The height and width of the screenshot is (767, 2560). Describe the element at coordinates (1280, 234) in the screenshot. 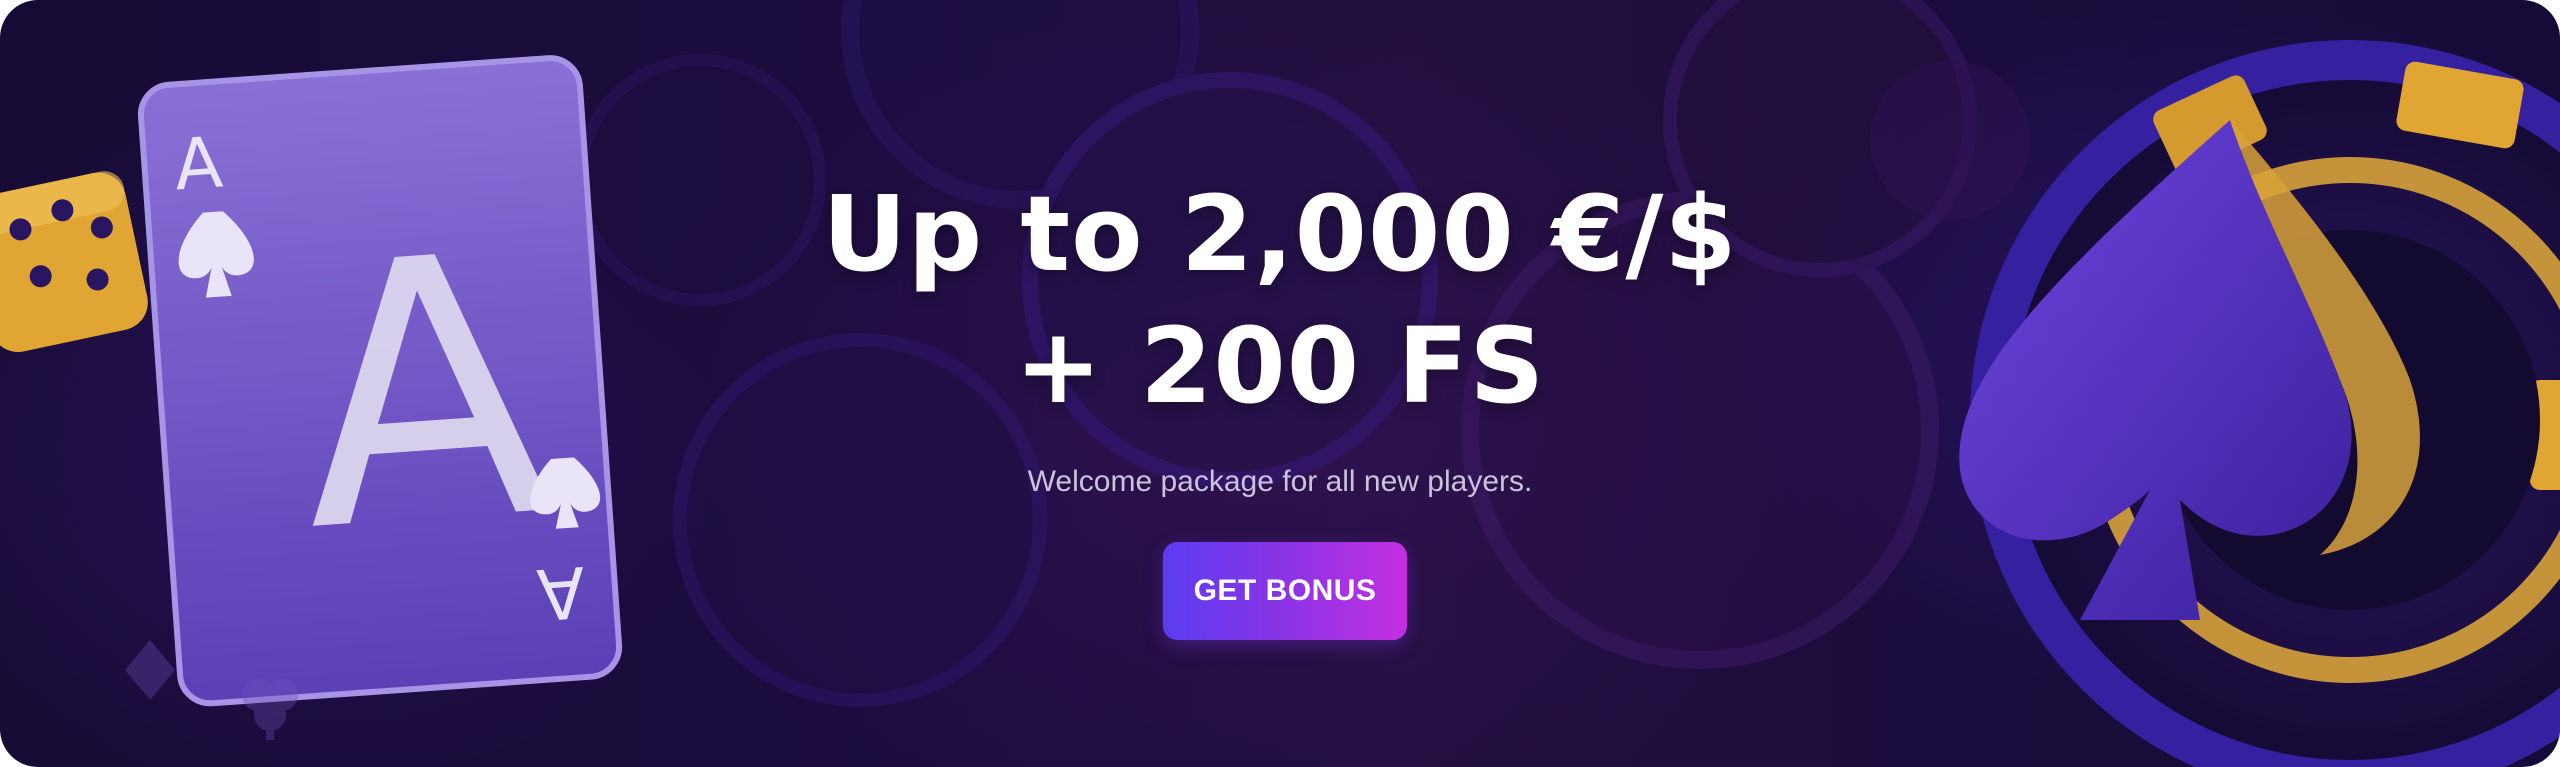

I see `headline-line-1: Up to 2,000 €/$` at that location.